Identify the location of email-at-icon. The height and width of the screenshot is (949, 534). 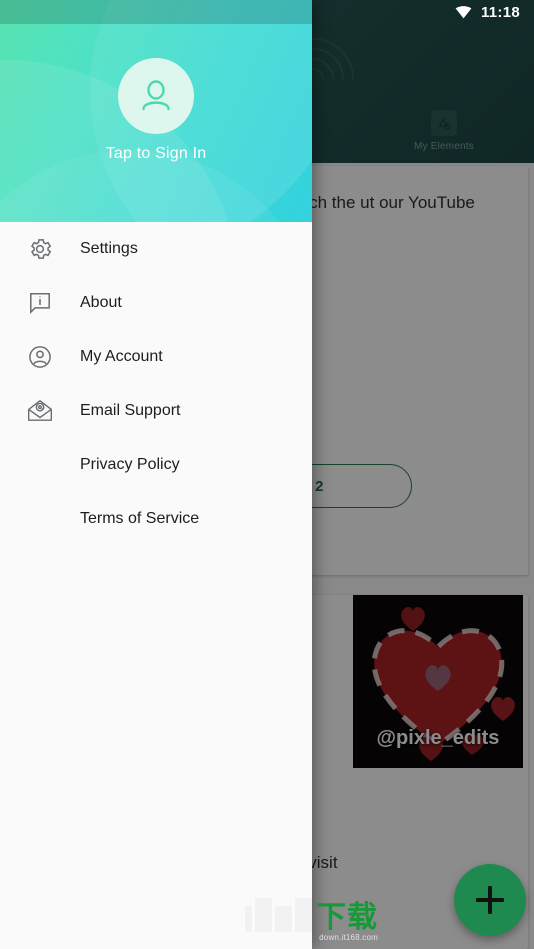
(40, 411).